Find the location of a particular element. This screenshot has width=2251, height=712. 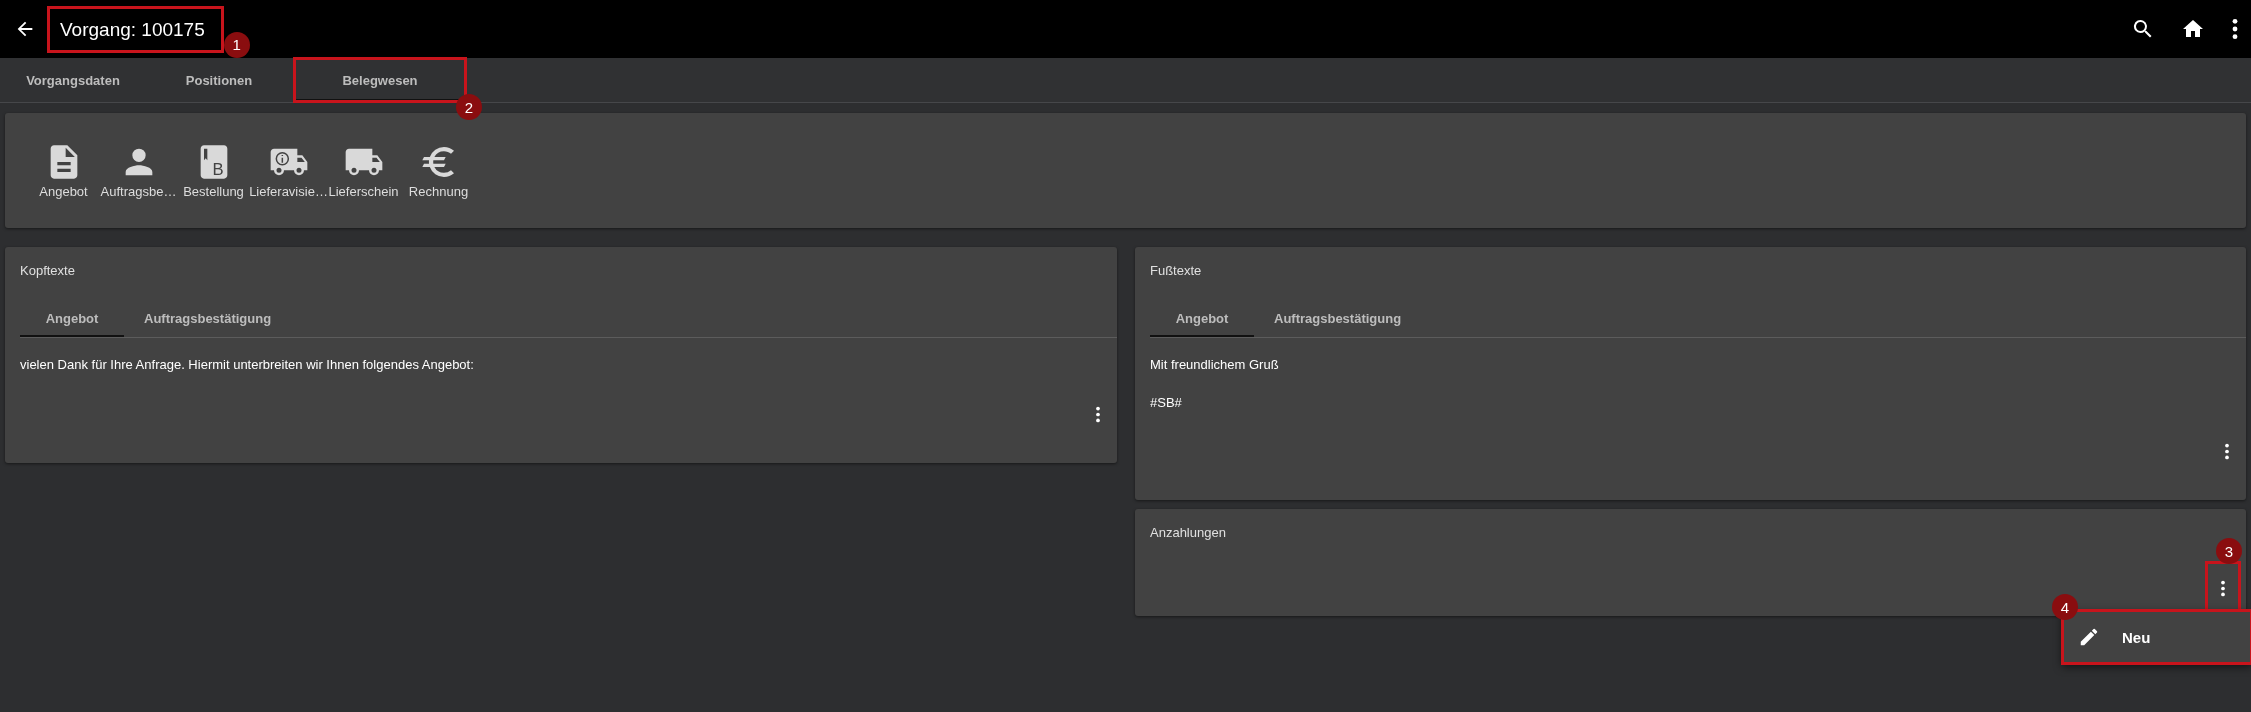

document-type-button: Rechnung is located at coordinates (438, 170).